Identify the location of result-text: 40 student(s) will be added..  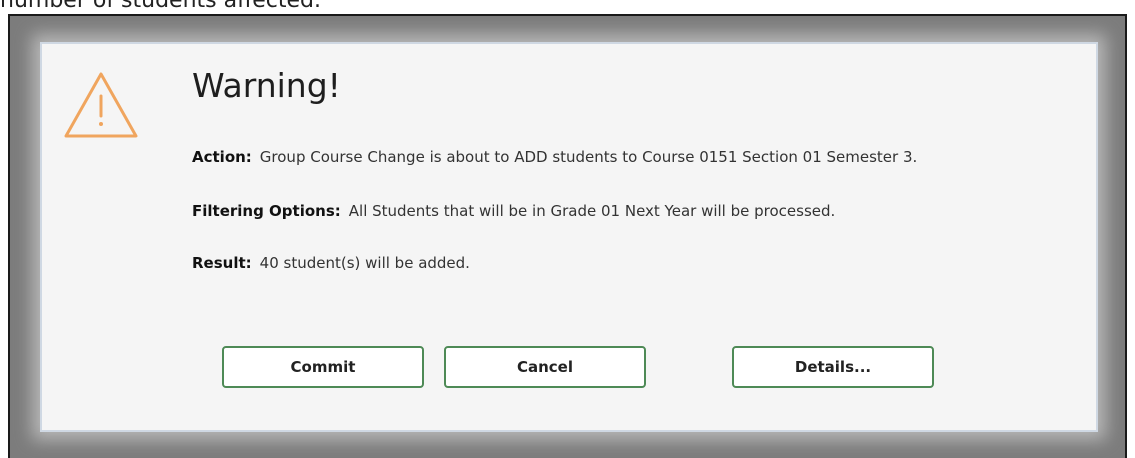
(364, 263).